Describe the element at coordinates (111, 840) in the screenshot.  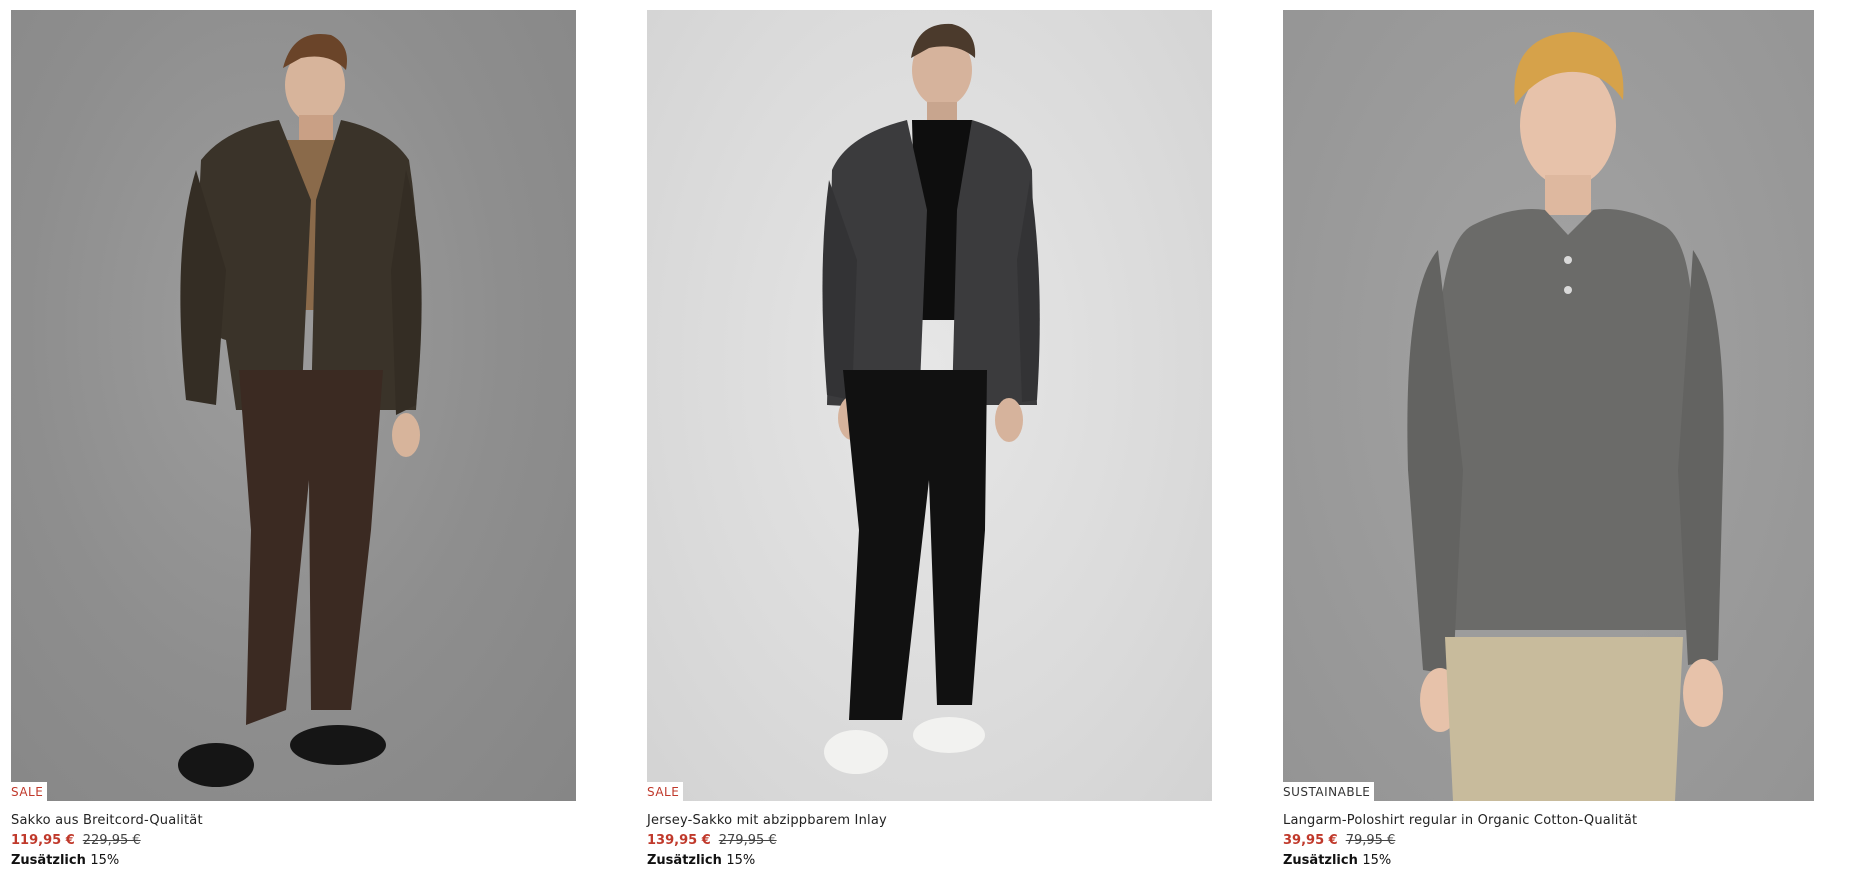
I see `original-price: 229,95 €` at that location.